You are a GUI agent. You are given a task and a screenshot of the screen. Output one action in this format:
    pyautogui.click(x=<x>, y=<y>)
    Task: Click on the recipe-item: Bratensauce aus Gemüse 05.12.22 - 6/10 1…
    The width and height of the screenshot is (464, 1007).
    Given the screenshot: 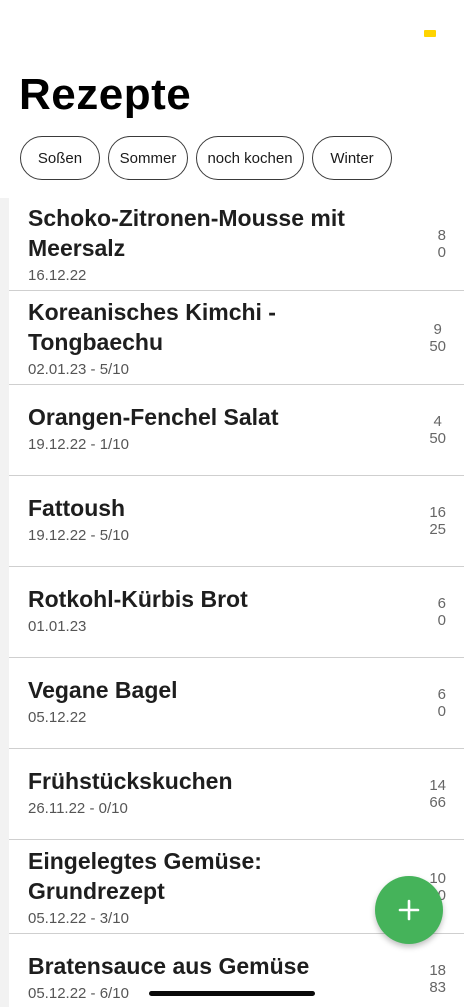 What is the action you would take?
    pyautogui.click(x=236, y=970)
    